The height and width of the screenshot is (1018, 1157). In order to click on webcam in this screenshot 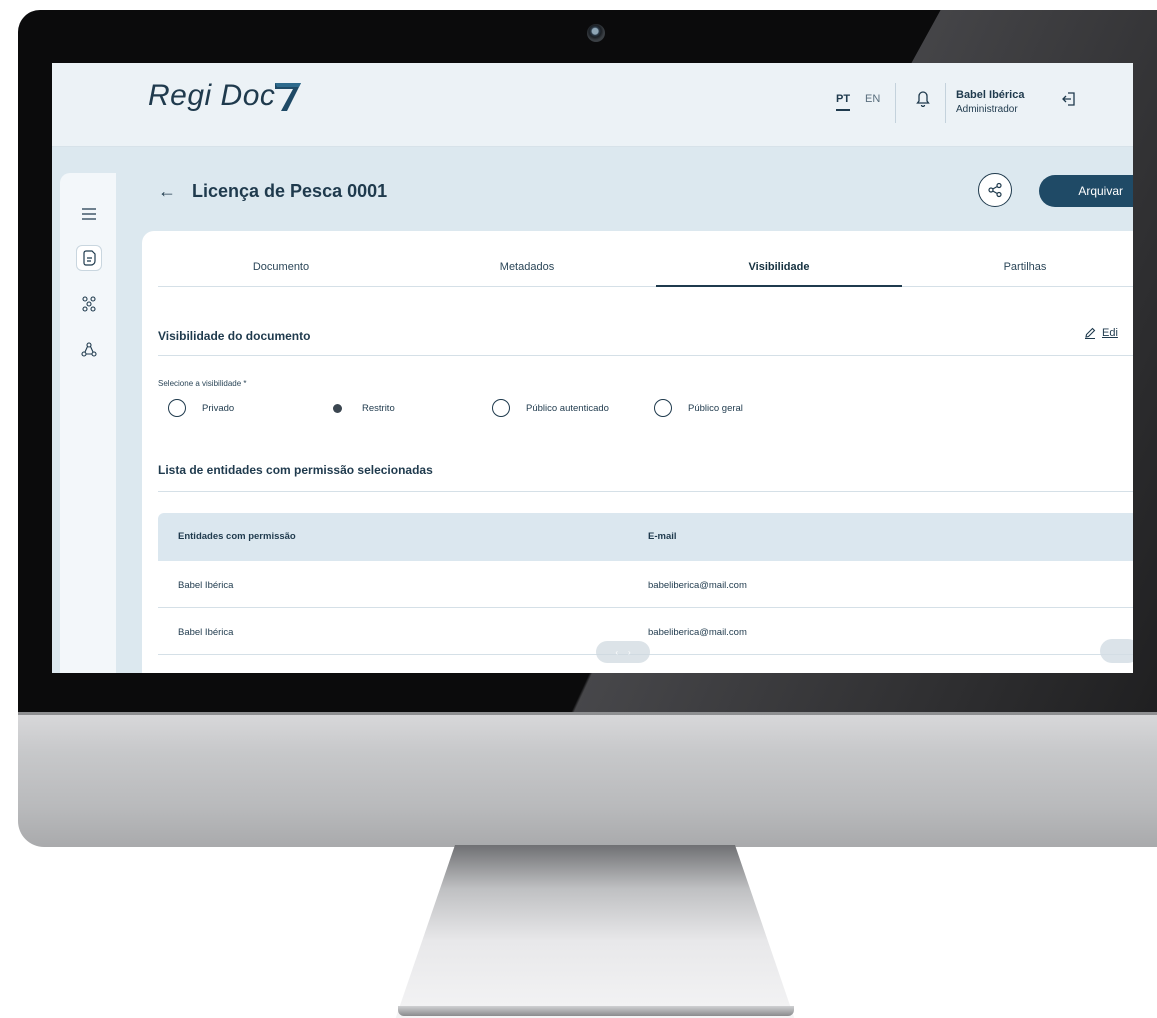, I will do `click(596, 33)`.